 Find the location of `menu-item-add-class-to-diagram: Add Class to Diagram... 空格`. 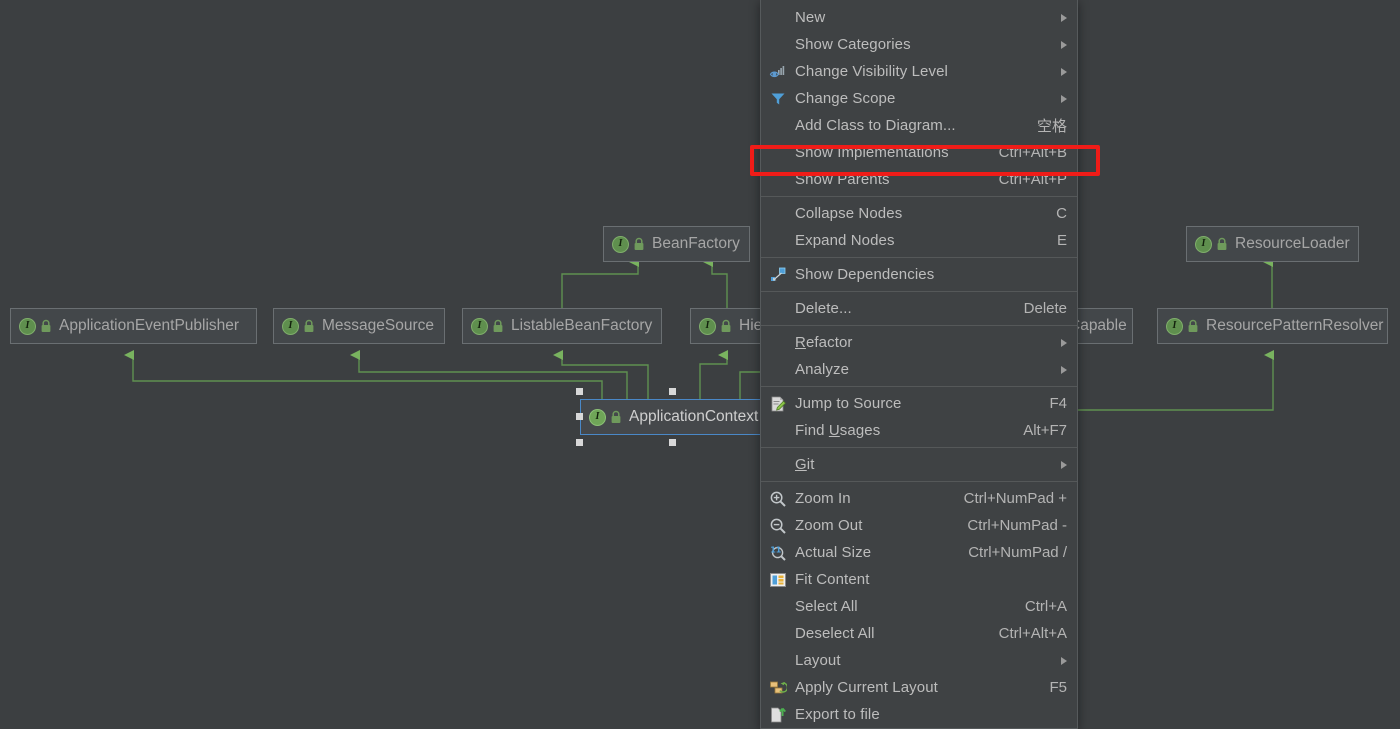

menu-item-add-class-to-diagram: Add Class to Diagram... 空格 is located at coordinates (919, 125).